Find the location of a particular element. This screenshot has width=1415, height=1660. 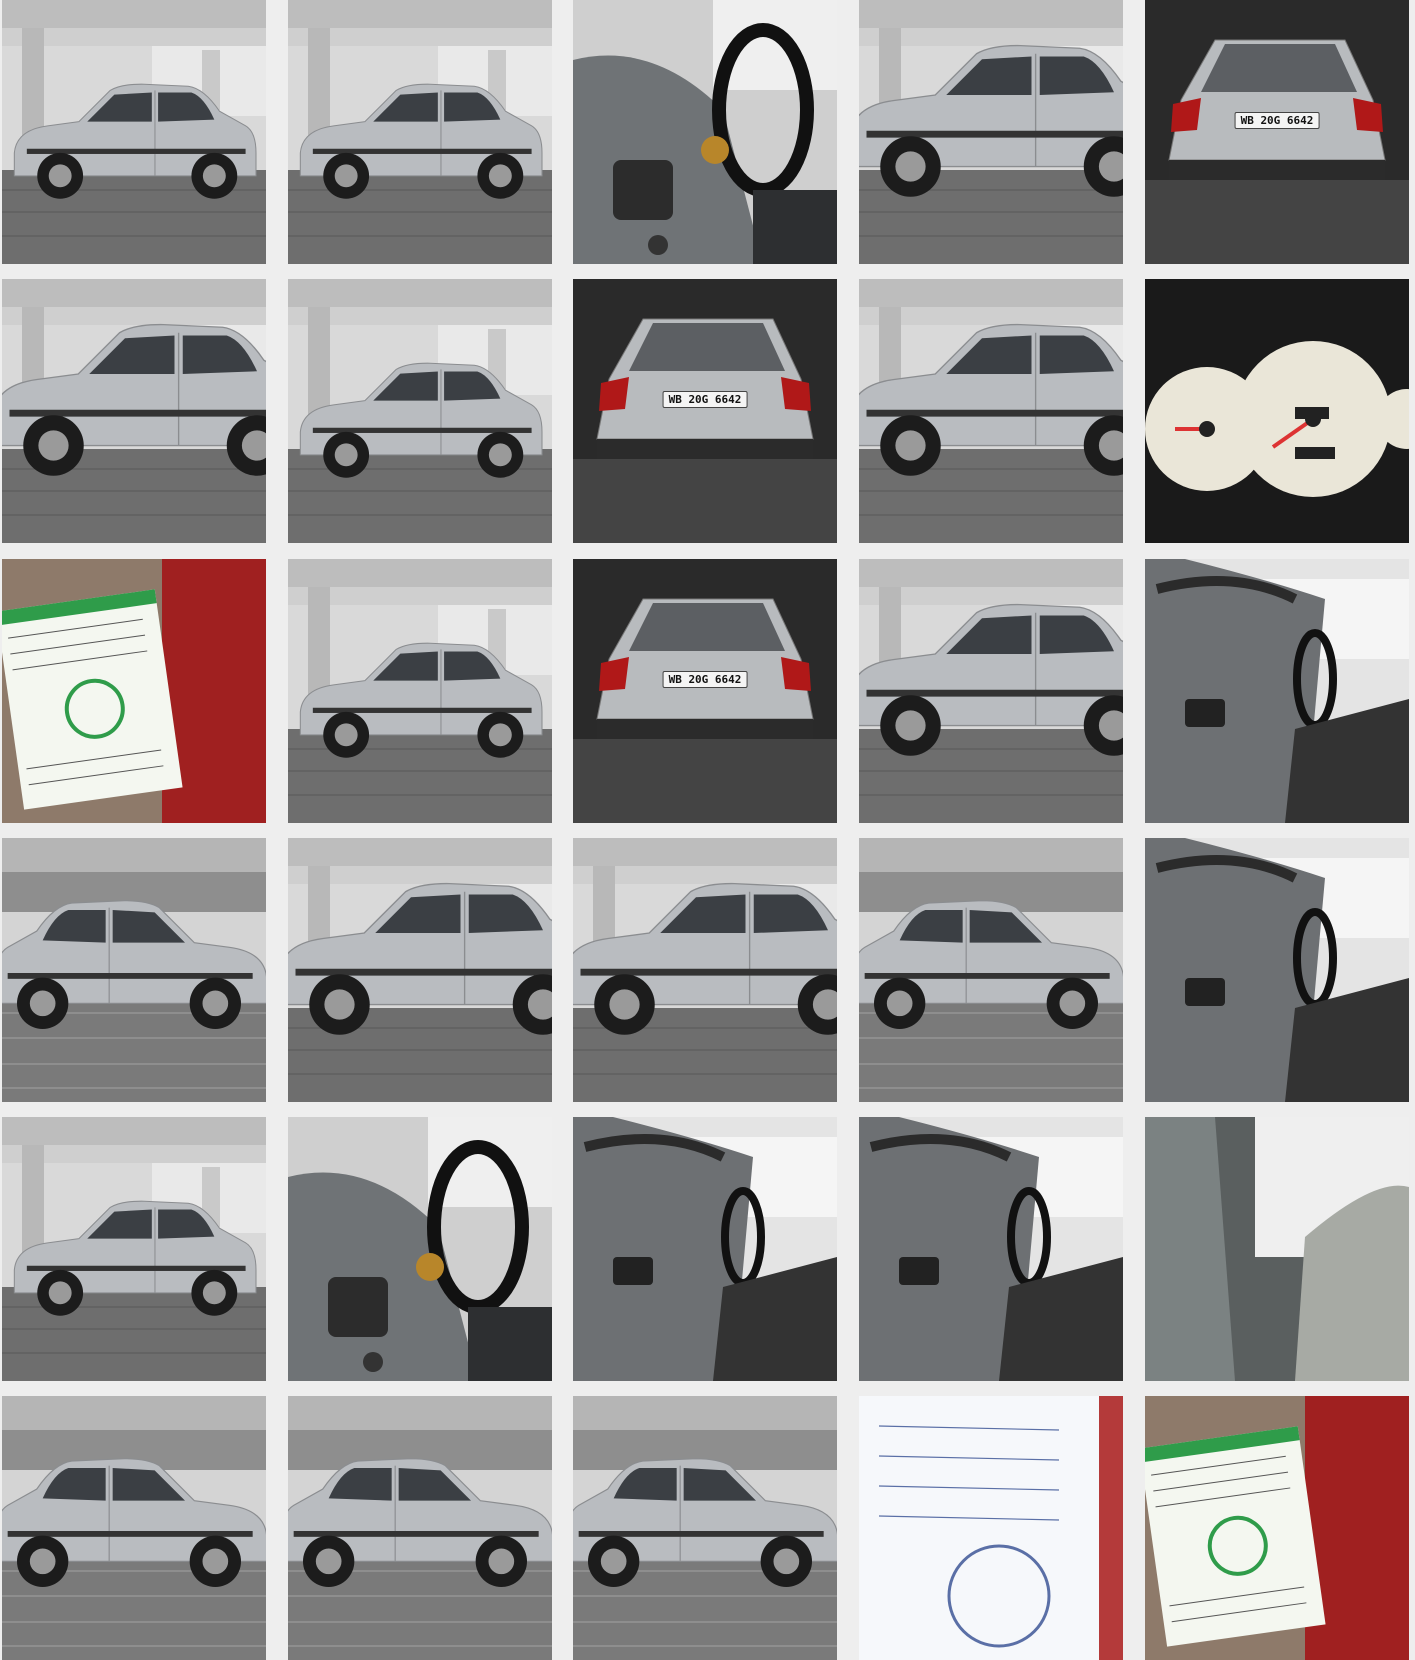

photo-thumbnail-speedometer is located at coordinates (1277, 411).